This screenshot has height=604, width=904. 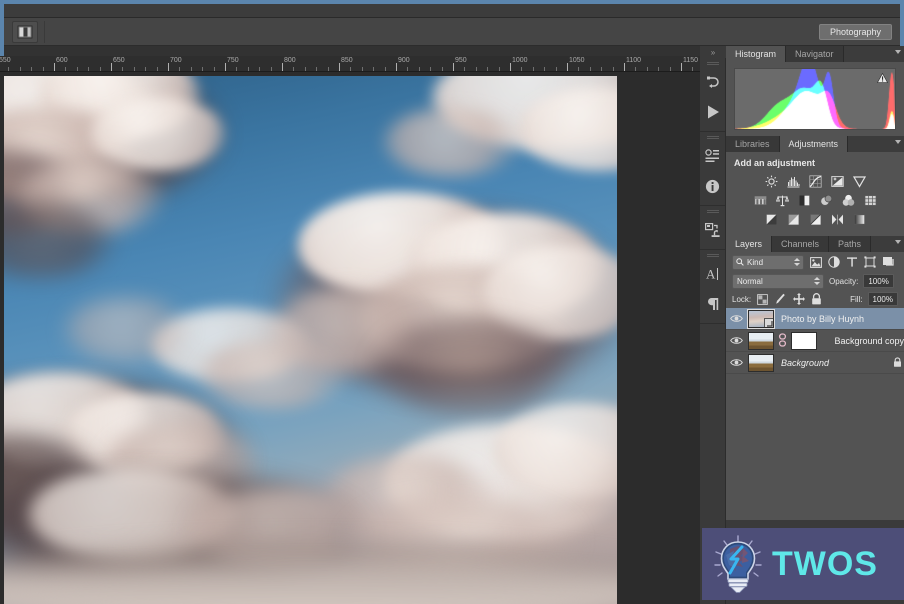 I want to click on threshold-icon, so click(x=815, y=219).